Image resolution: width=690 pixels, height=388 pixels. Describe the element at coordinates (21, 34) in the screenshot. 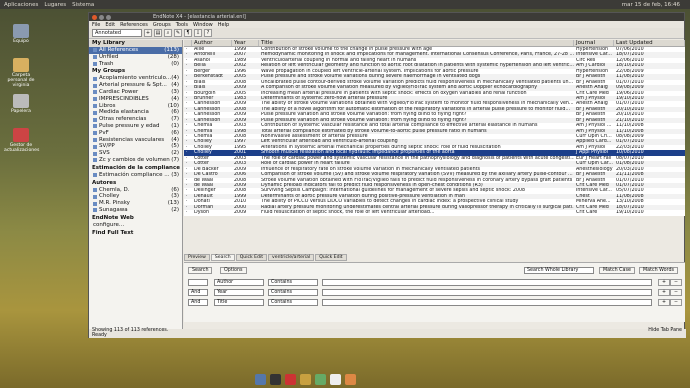

I see `desktop-icon-equipo: Equipo` at that location.